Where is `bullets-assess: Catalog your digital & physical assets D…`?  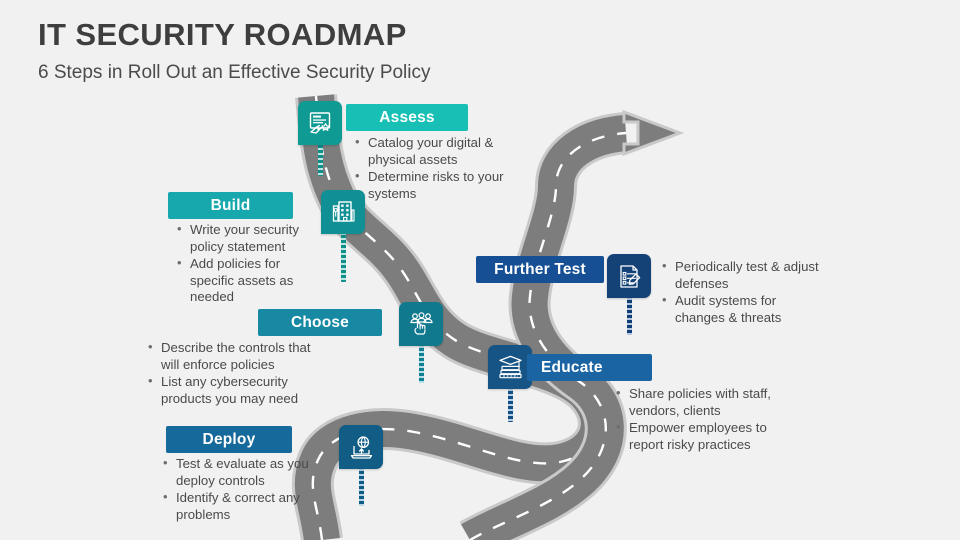 bullets-assess: Catalog your digital & physical assets D… is located at coordinates (435, 168).